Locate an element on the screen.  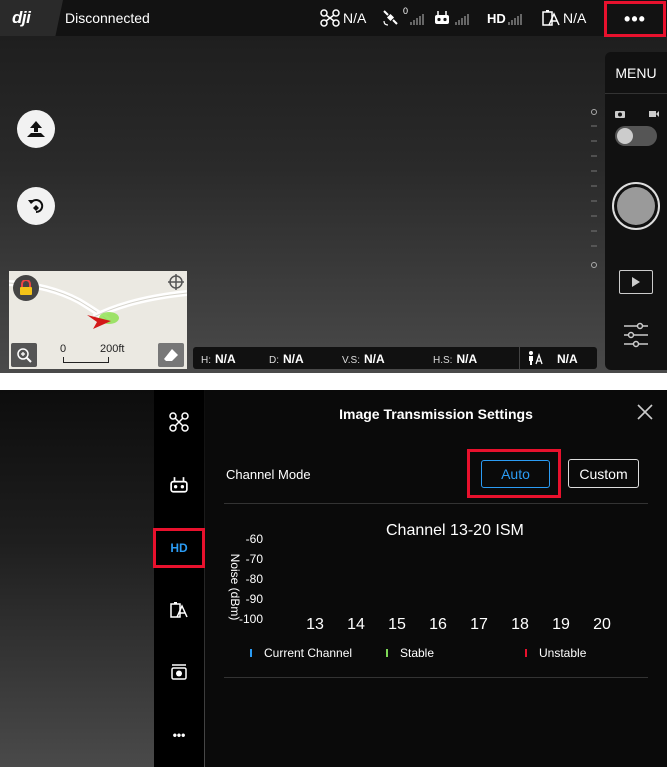
legend-current-channel: Current Channel is located at coordinates (301, 653).